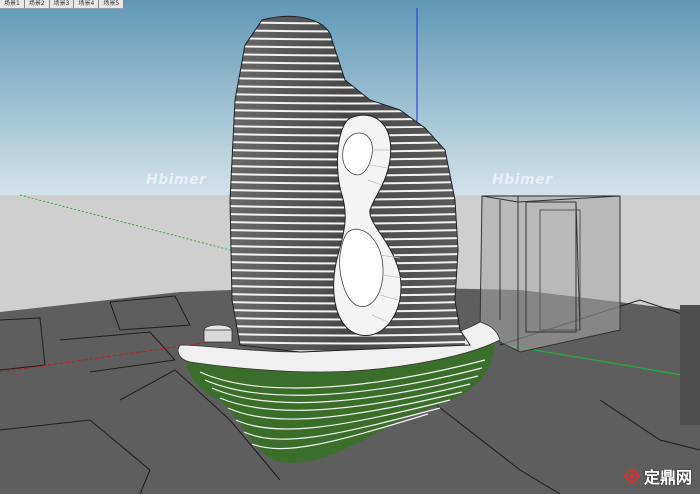  I want to click on site-logo: 定鼎网, so click(657, 476).